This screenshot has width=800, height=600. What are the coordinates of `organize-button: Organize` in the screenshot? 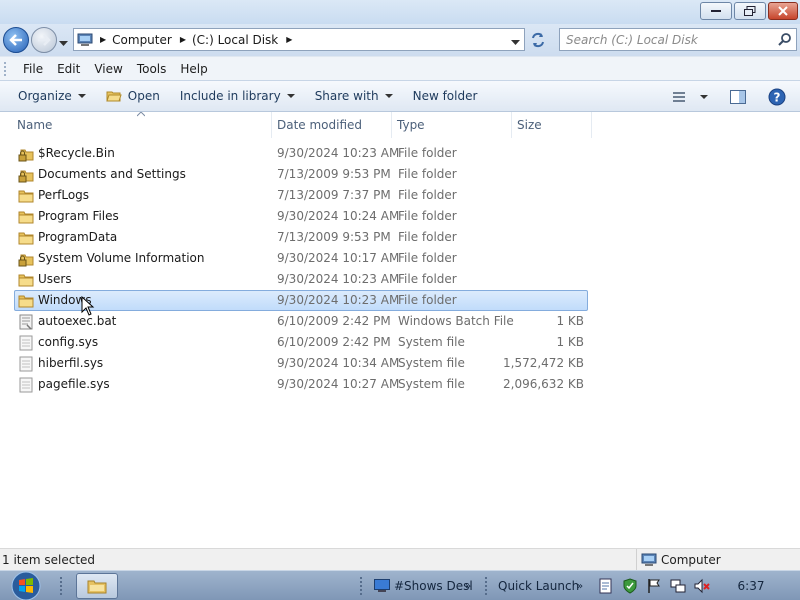 It's located at (48, 96).